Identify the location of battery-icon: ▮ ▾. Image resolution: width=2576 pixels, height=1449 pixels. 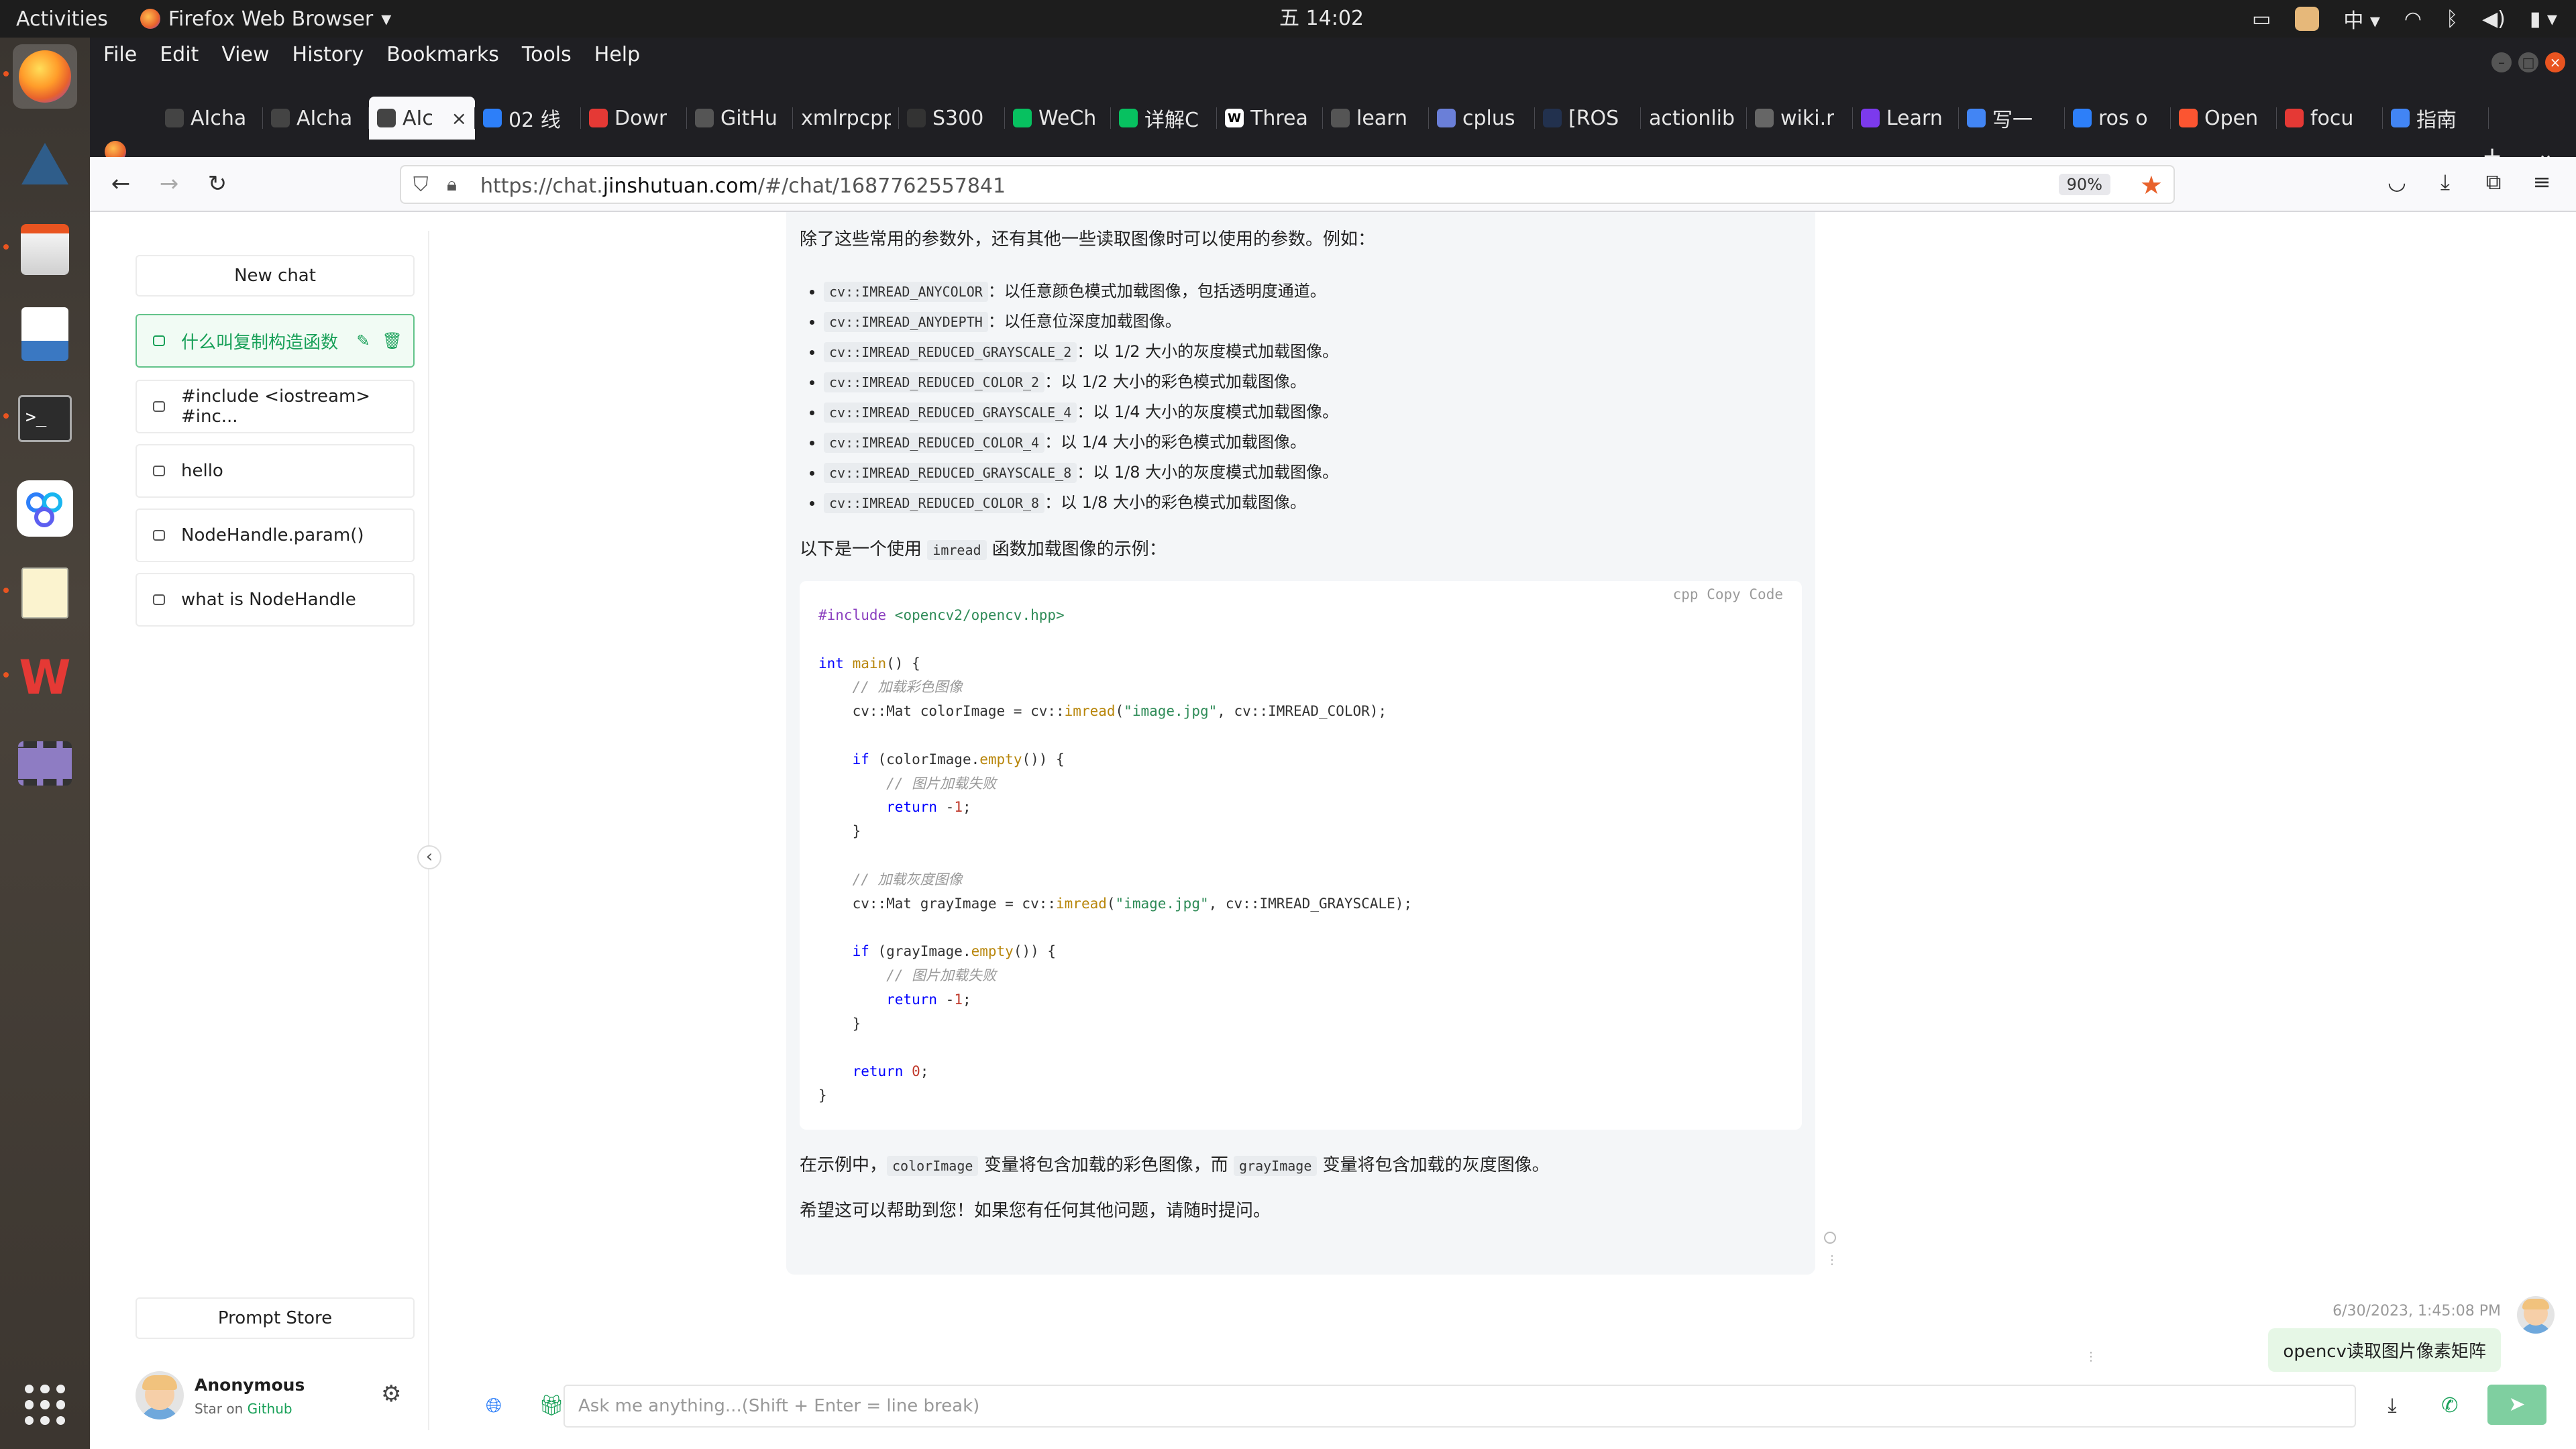
(2543, 19).